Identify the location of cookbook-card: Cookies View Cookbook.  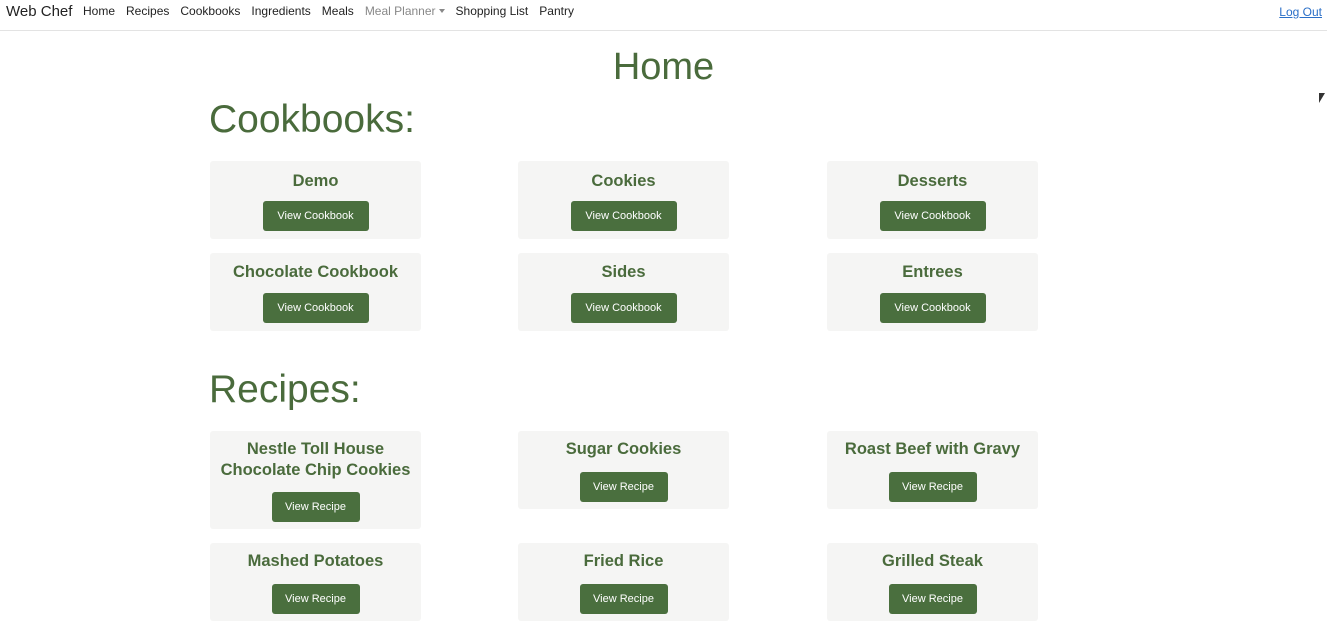
(623, 200).